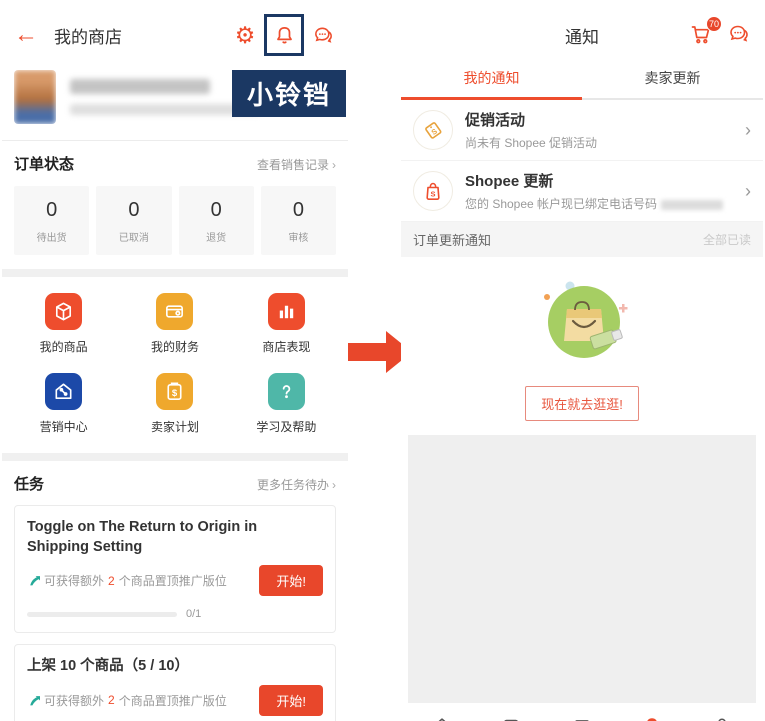 The height and width of the screenshot is (721, 765). Describe the element at coordinates (175, 311) in the screenshot. I see `wallet-icon` at that location.